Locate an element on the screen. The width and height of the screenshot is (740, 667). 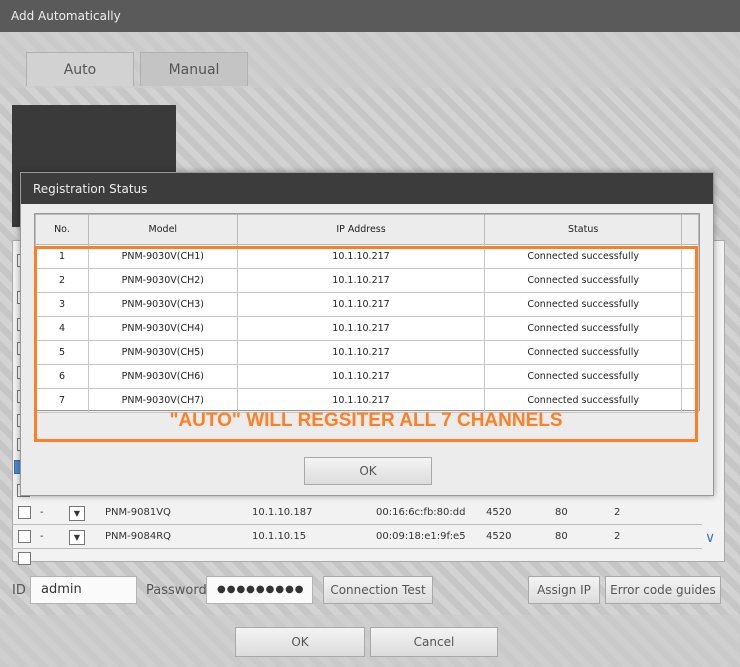
dialog-ok-button: OK is located at coordinates (368, 471).